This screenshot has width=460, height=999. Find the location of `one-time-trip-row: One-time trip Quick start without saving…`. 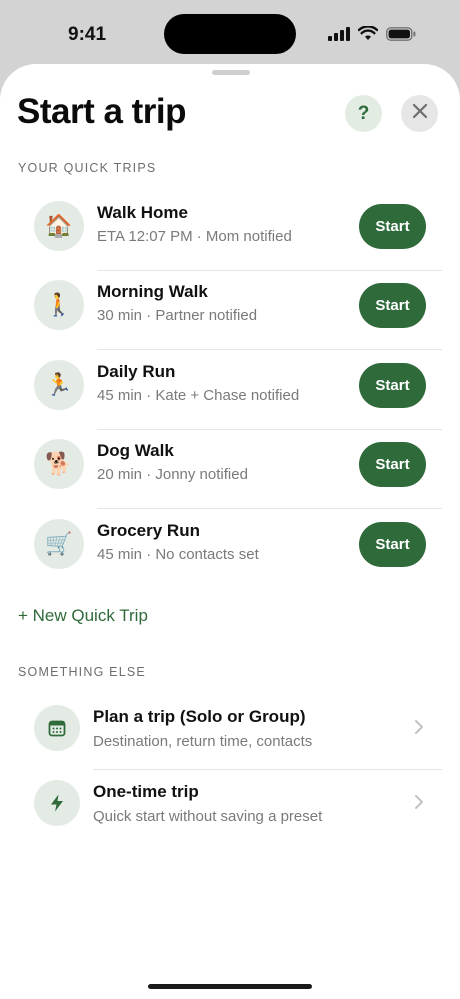

one-time-trip-row: One-time trip Quick start without saving… is located at coordinates (230, 807).